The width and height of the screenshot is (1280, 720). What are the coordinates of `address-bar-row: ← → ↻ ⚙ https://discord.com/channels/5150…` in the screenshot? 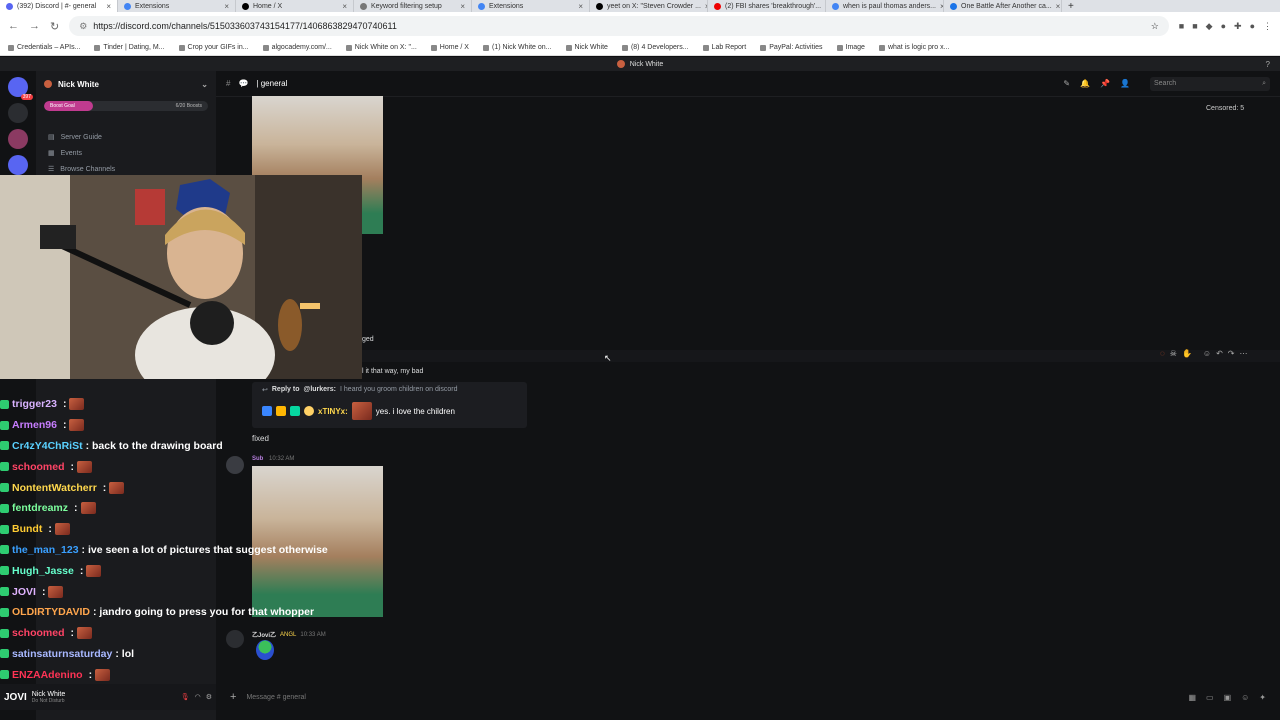 It's located at (640, 26).